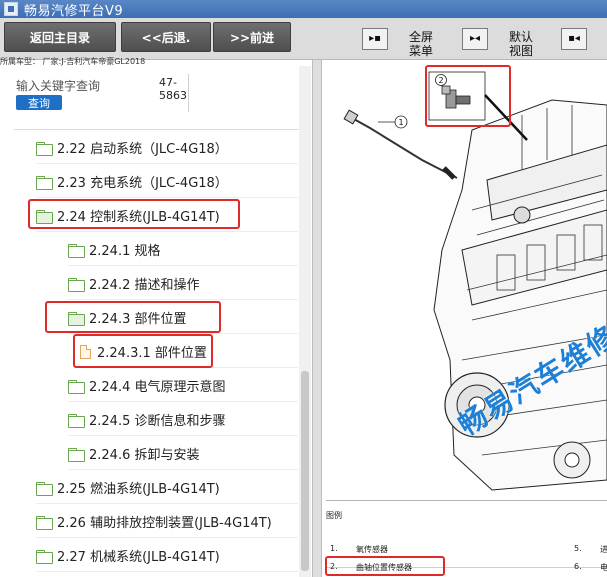  I want to click on legend-text: 电, so click(603, 567).